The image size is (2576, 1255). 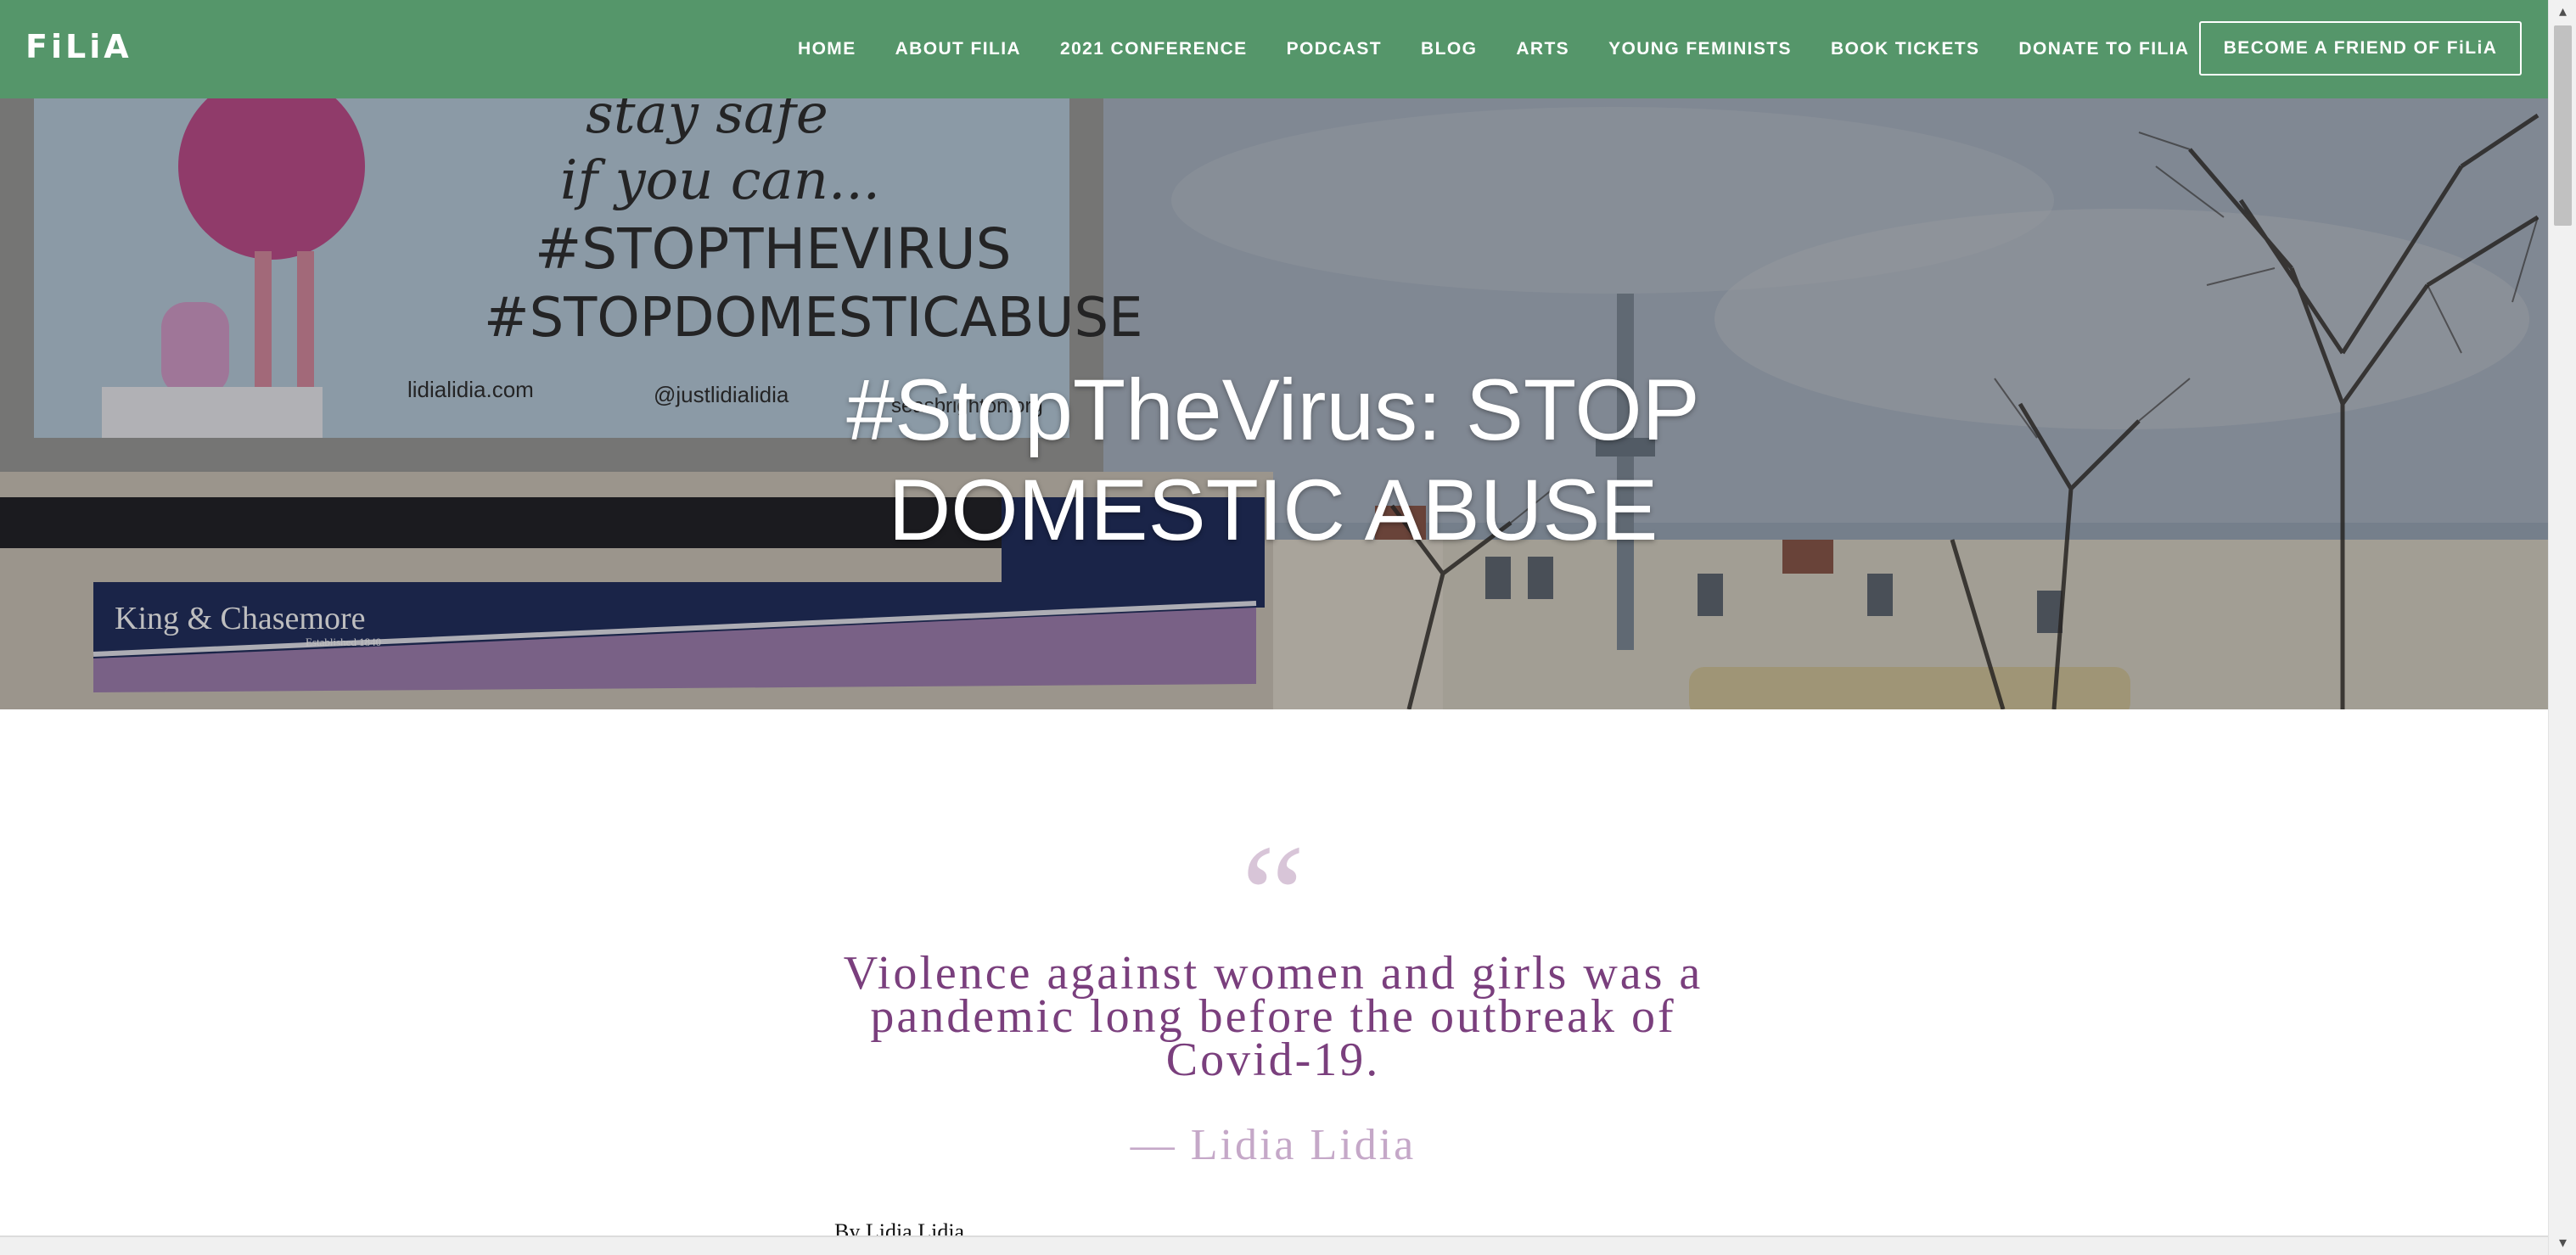 I want to click on become-a-friend-button: BECOME A FRIEND OF FiLiA, so click(x=2360, y=48).